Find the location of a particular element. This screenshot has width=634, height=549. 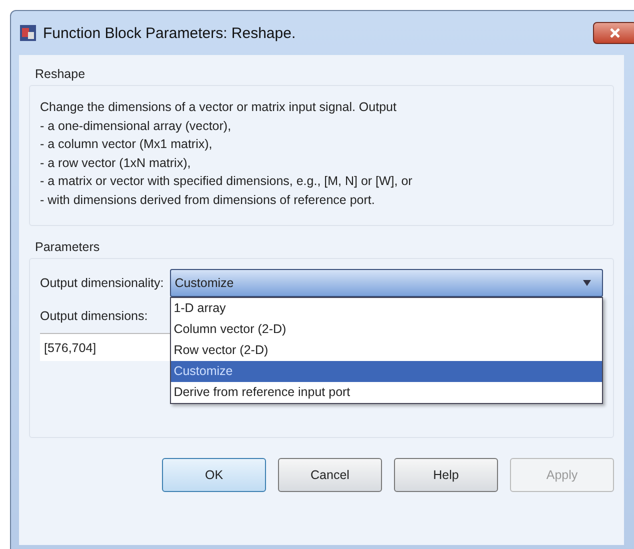

description-line: Change the dimensions of a vector or matrix input signal. Output is located at coordinates (219, 107).